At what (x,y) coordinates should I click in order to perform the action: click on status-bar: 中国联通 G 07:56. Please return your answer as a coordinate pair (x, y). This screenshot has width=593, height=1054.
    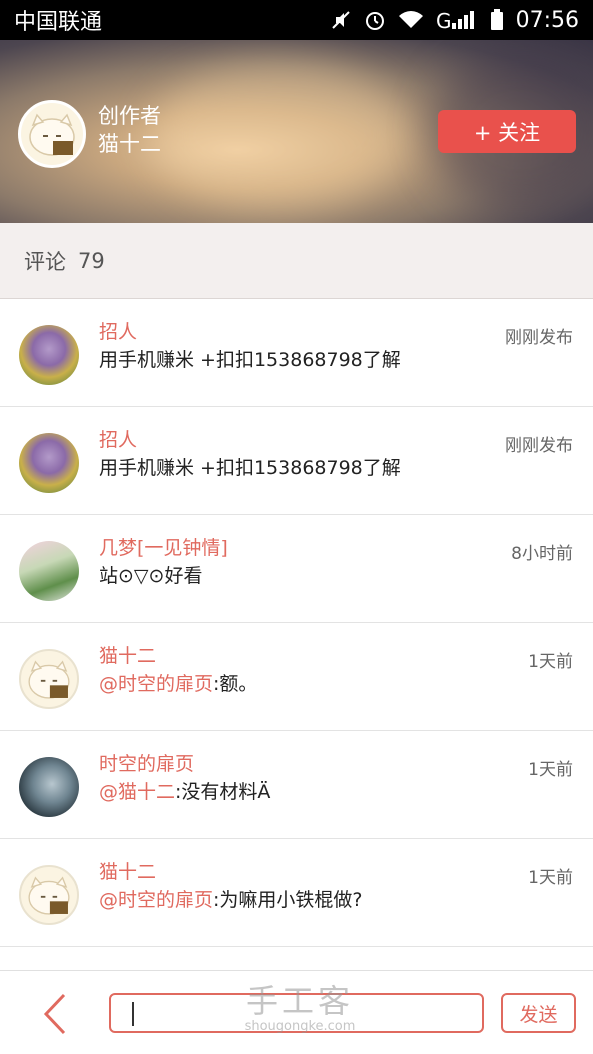
    Looking at the image, I should click on (296, 20).